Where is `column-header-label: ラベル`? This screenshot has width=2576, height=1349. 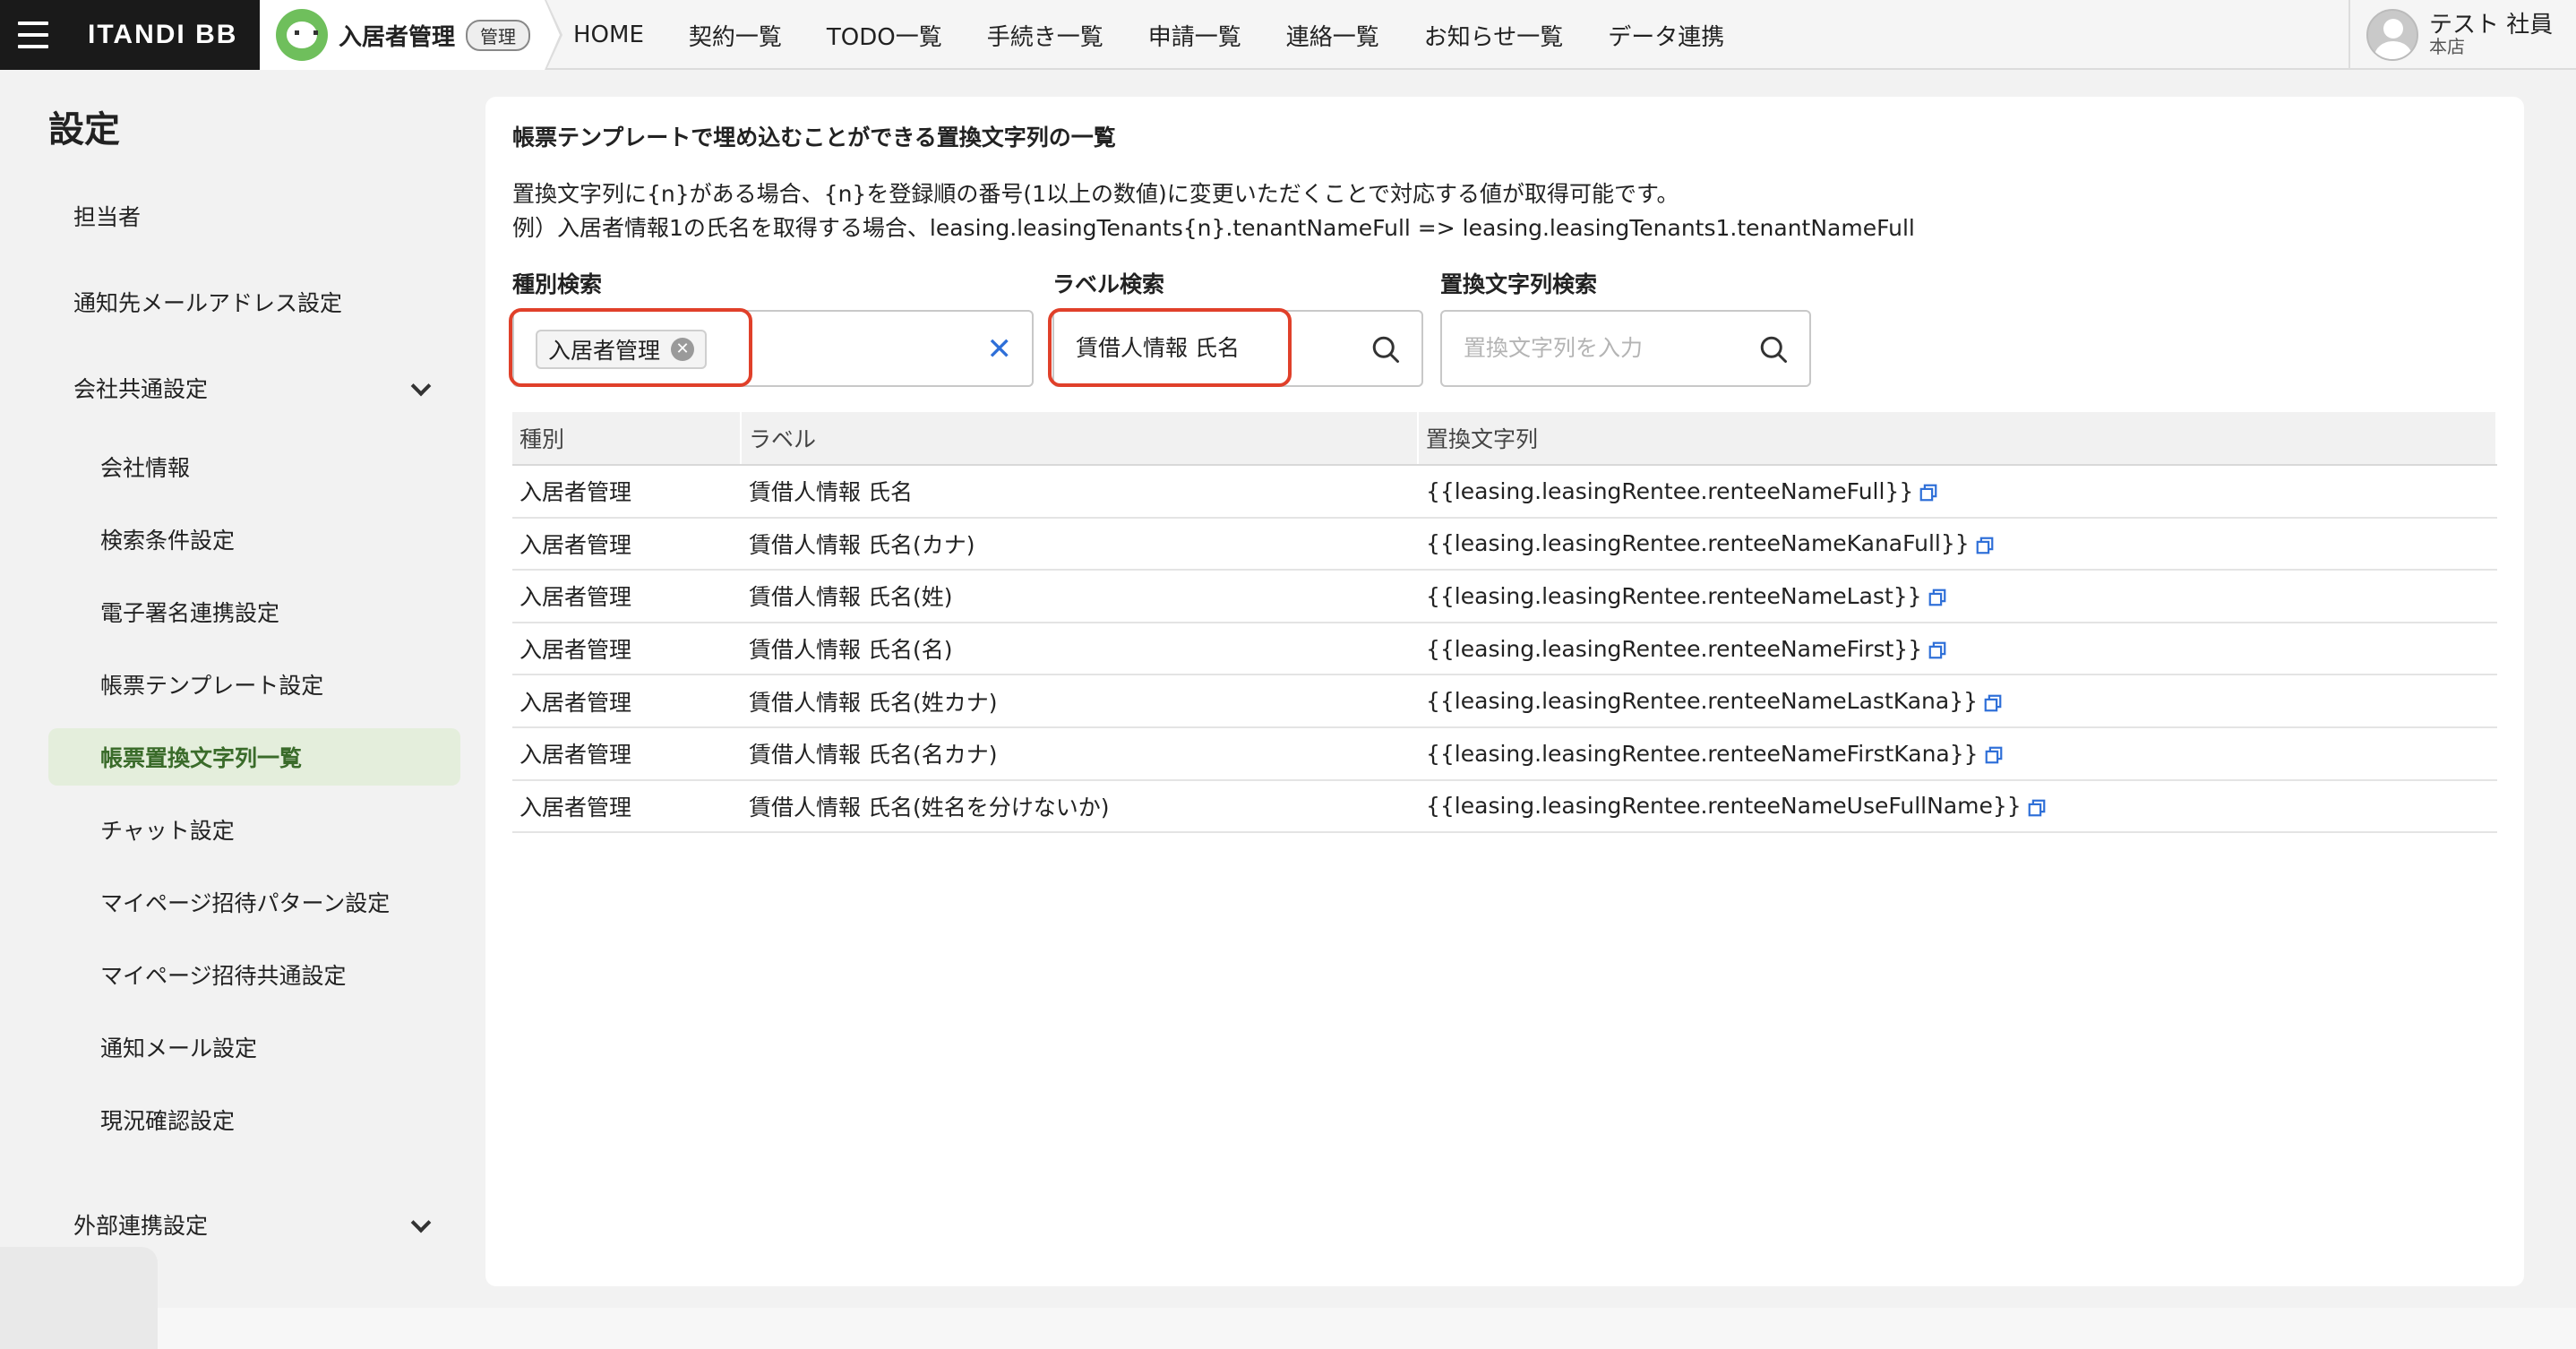 column-header-label: ラベル is located at coordinates (1080, 438).